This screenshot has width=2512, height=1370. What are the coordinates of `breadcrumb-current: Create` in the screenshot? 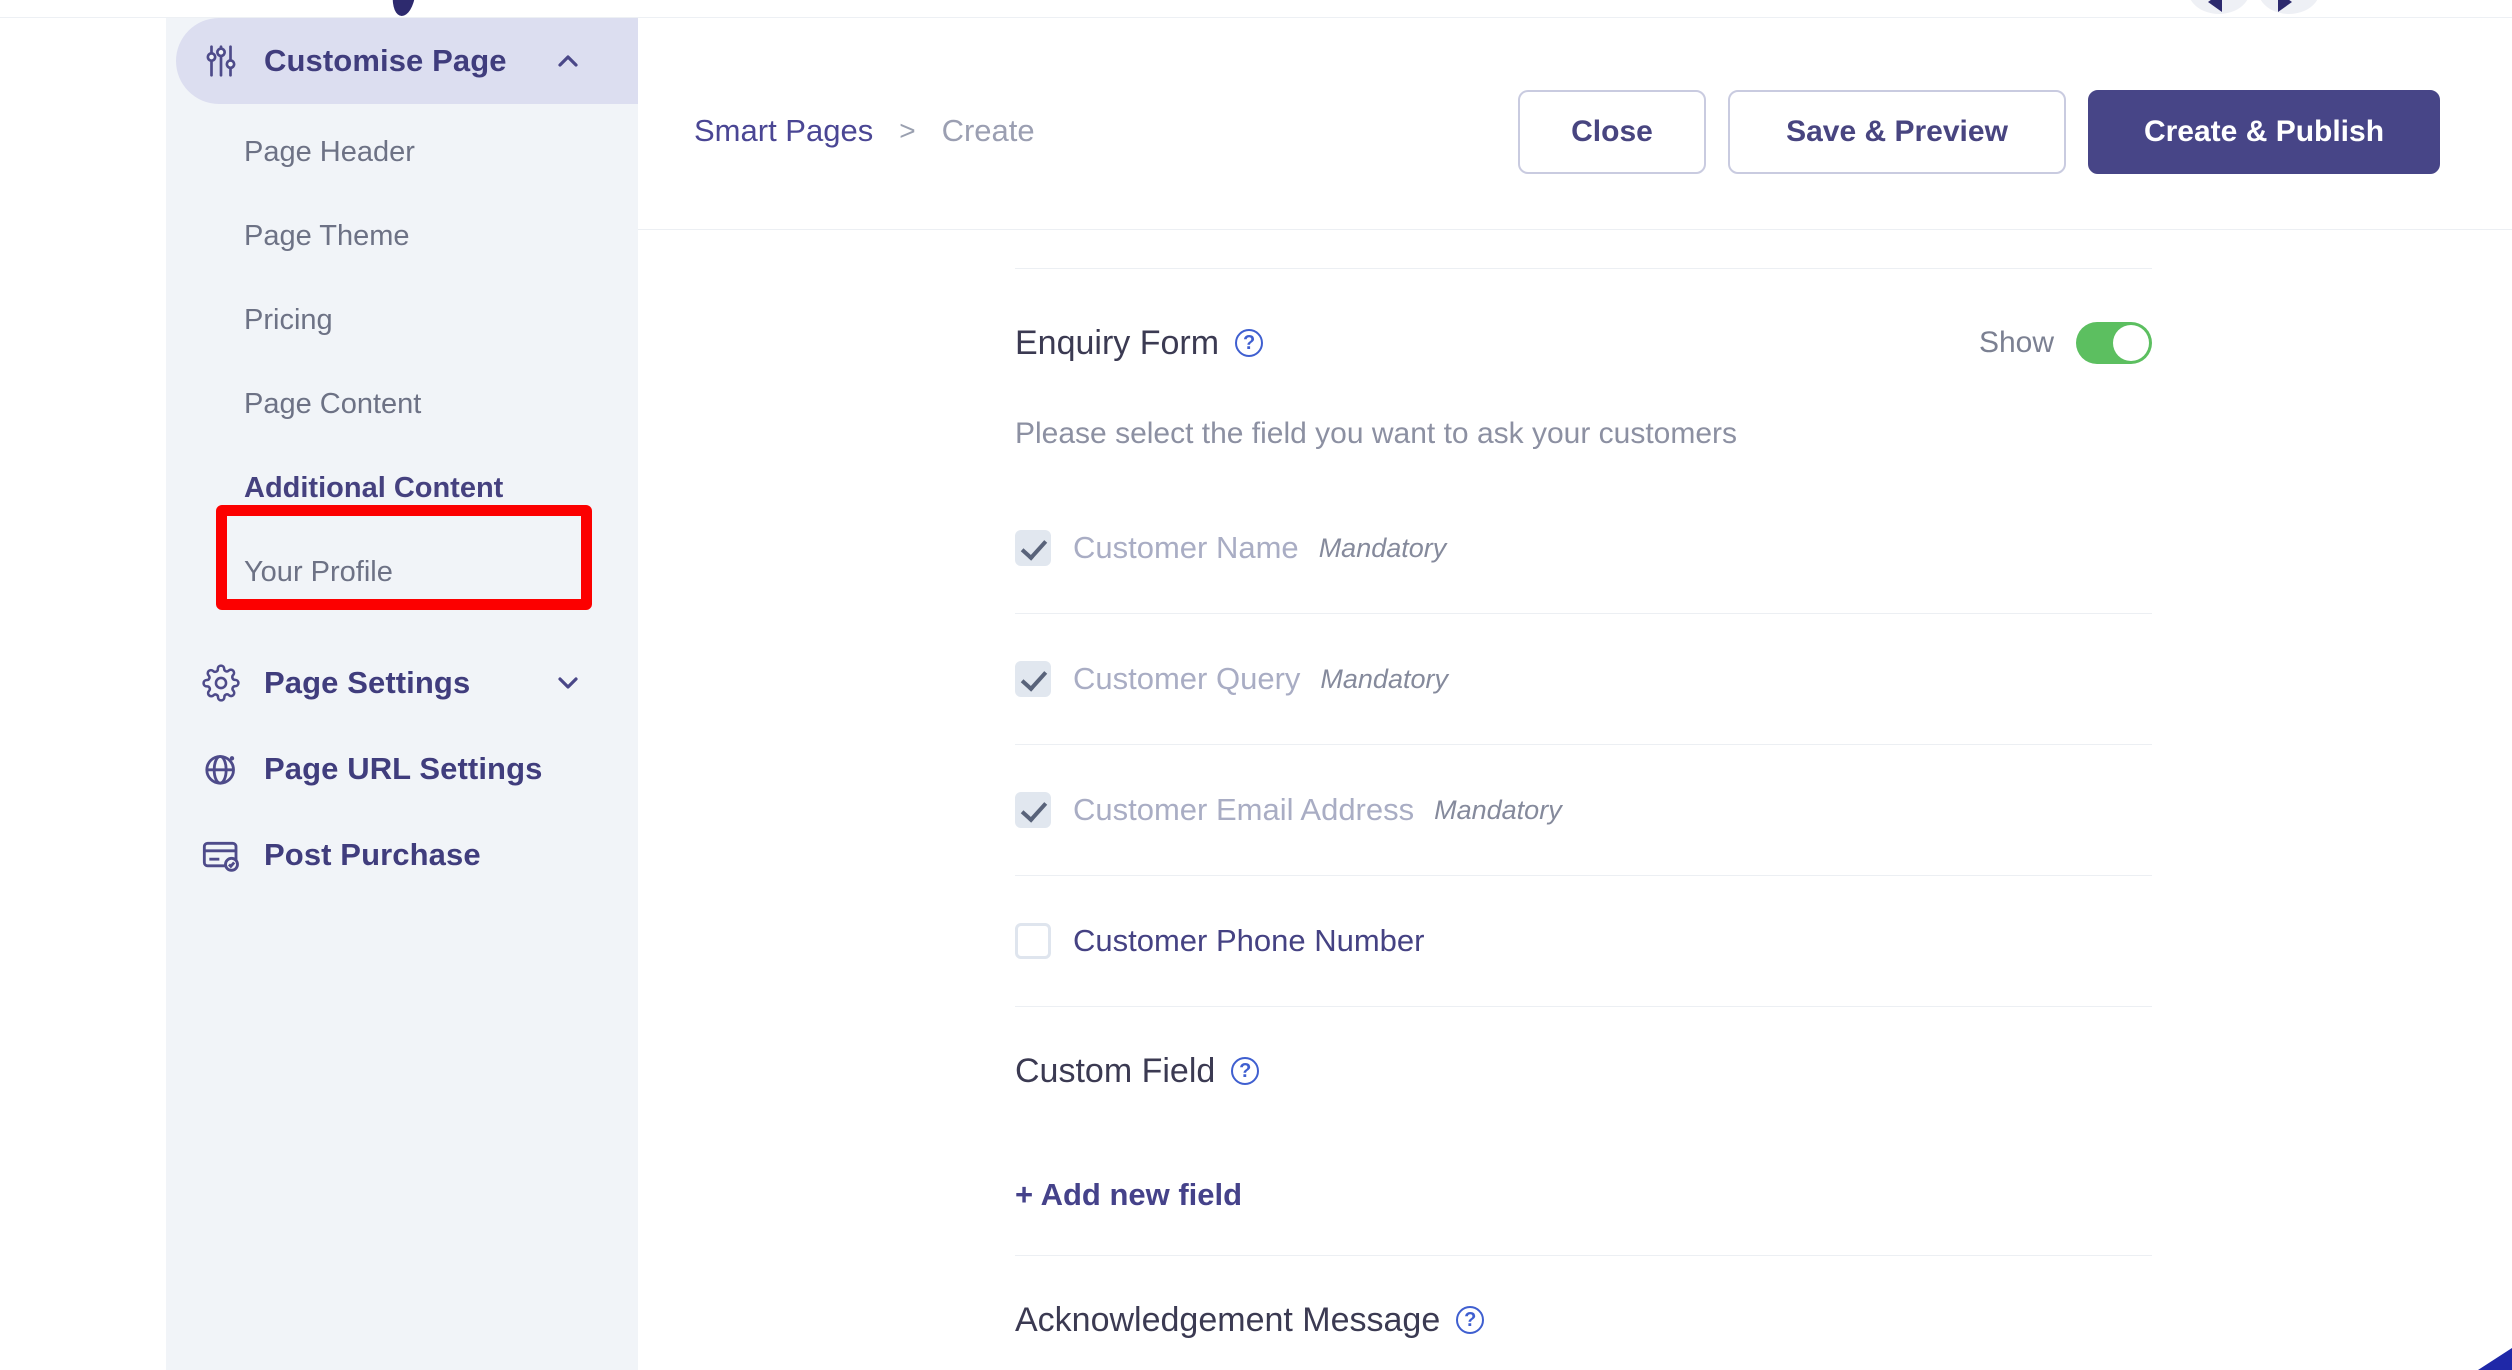 It's located at (988, 130).